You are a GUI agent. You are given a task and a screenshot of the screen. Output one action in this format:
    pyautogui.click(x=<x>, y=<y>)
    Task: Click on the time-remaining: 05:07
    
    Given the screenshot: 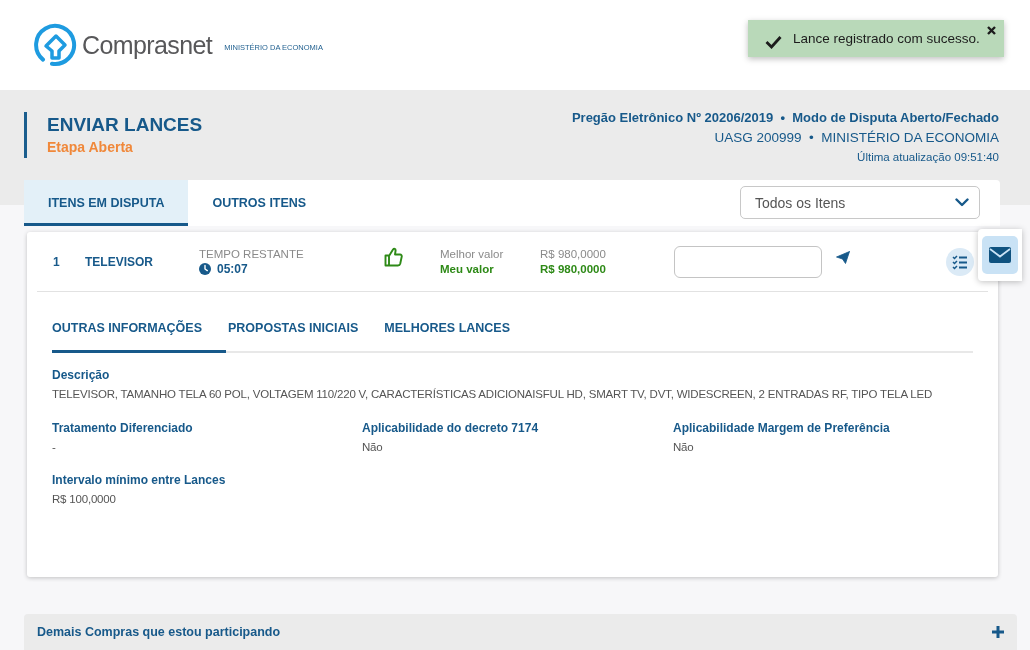 What is the action you would take?
    pyautogui.click(x=232, y=269)
    